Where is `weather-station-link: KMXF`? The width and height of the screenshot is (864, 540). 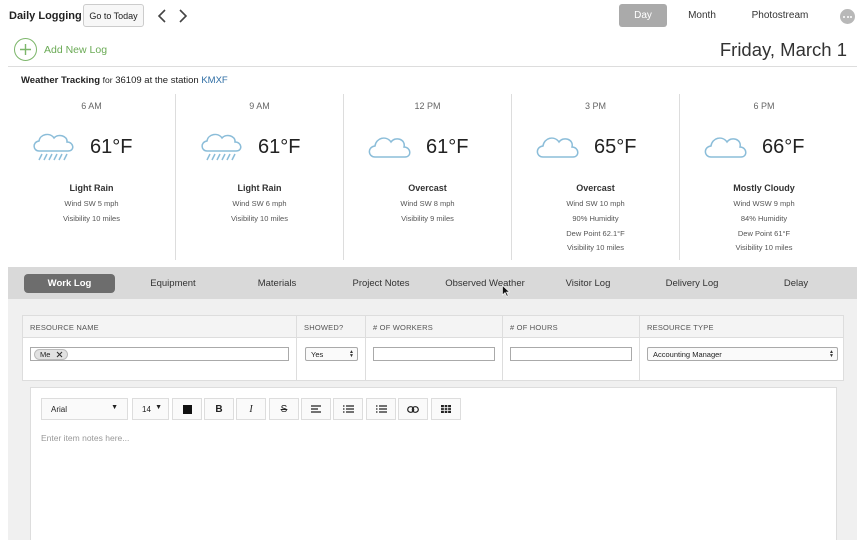 weather-station-link: KMXF is located at coordinates (214, 80).